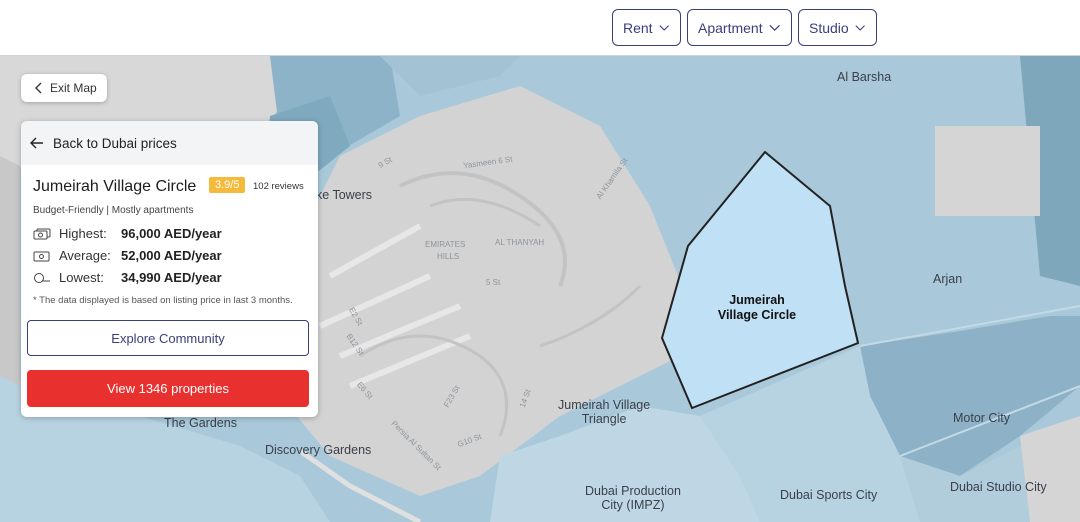  Describe the element at coordinates (493, 282) in the screenshot. I see `street-label: 5 St` at that location.